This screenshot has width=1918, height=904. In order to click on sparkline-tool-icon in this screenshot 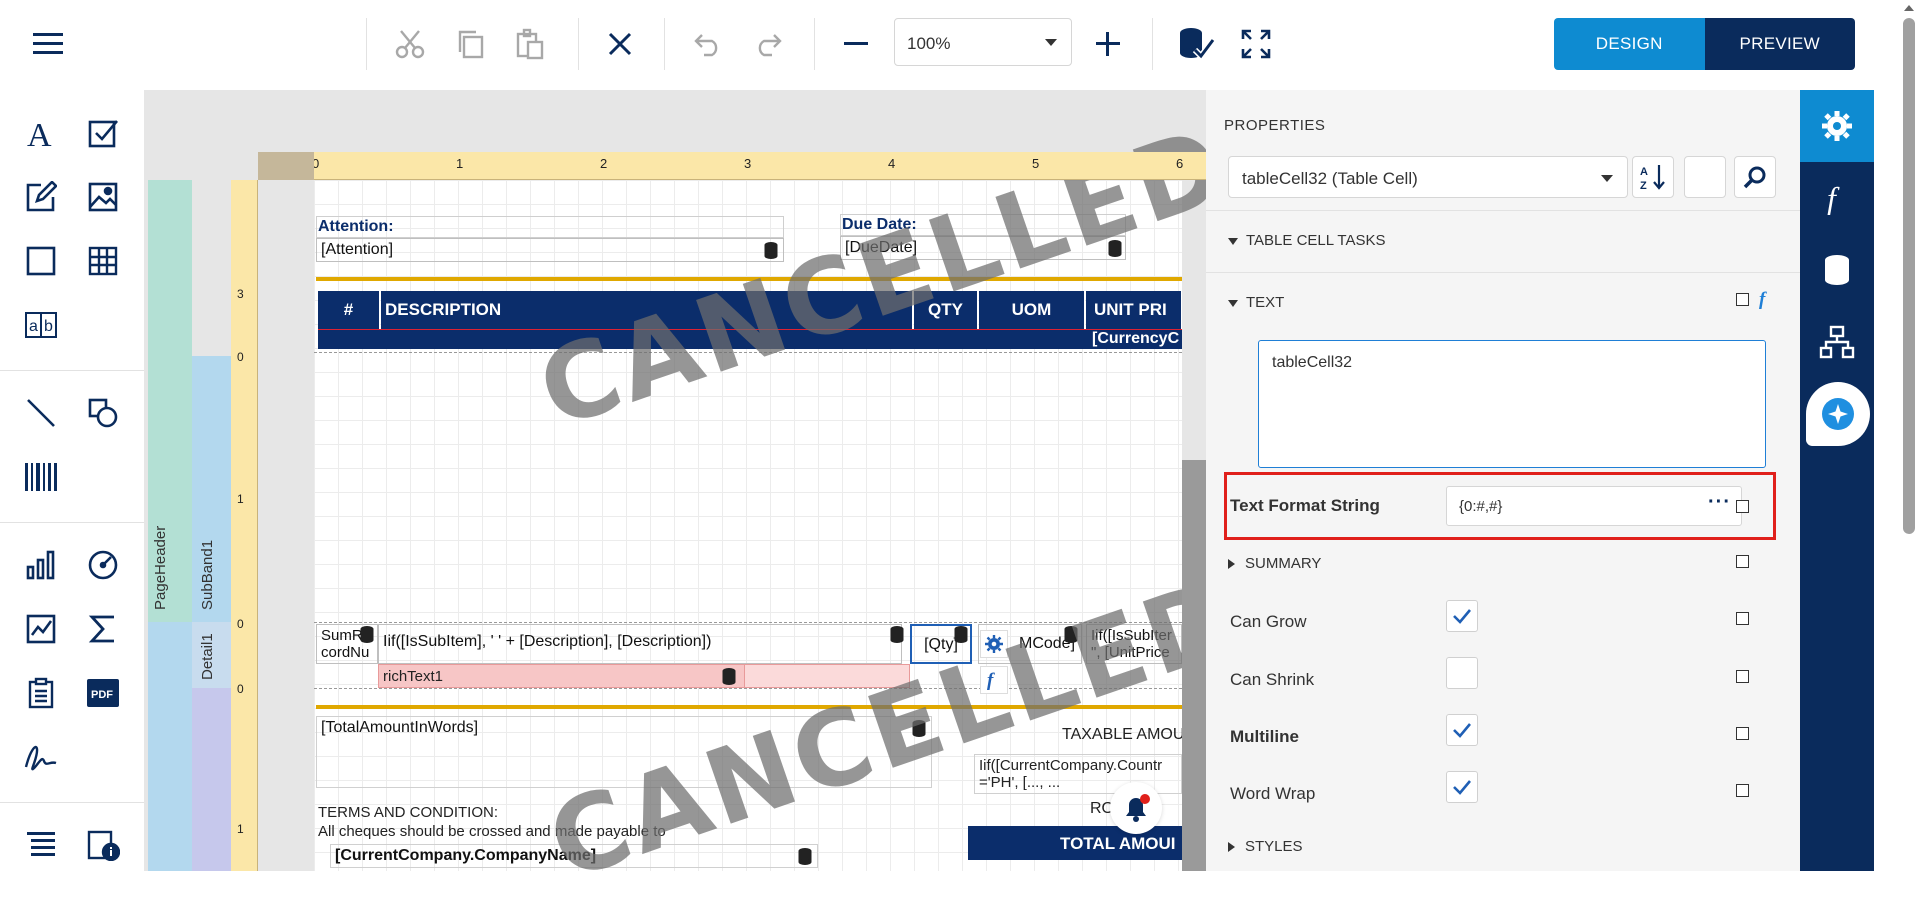, I will do `click(41, 629)`.